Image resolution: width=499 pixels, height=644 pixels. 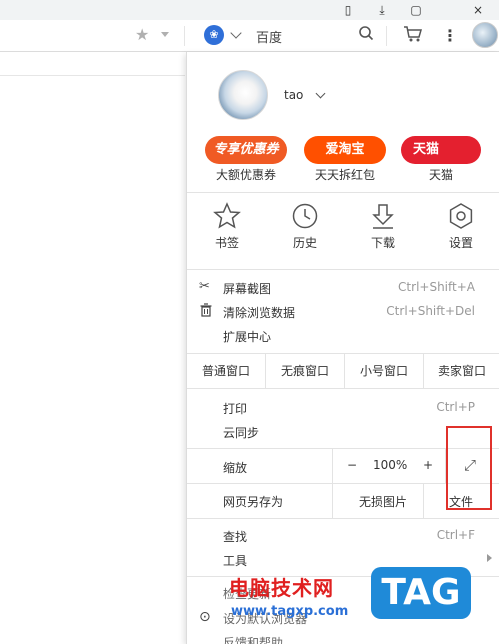 I want to click on history-clock-icon, so click(x=305, y=216).